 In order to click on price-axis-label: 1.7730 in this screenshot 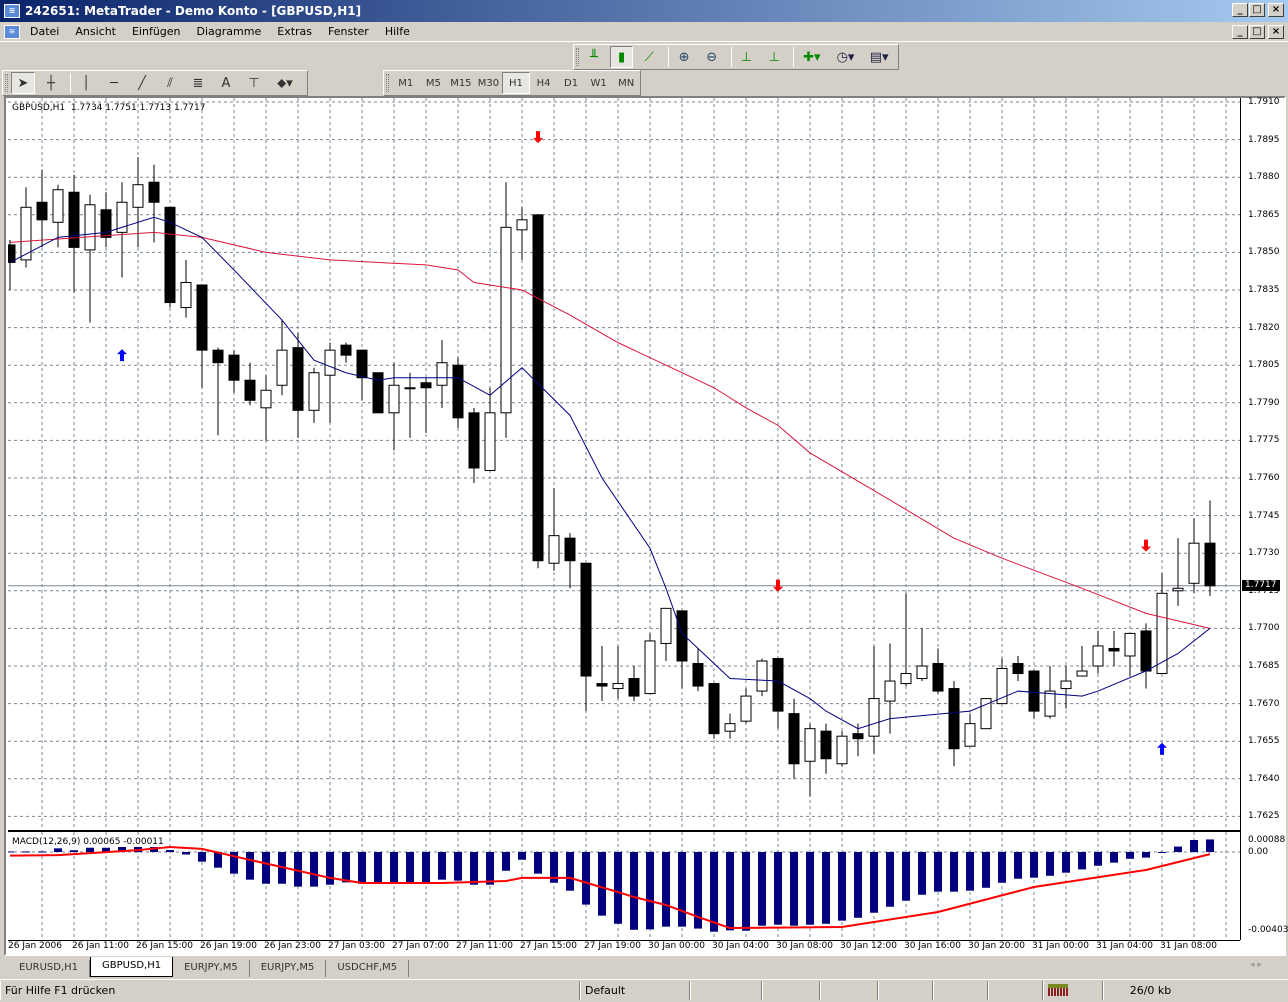, I will do `click(1264, 553)`.